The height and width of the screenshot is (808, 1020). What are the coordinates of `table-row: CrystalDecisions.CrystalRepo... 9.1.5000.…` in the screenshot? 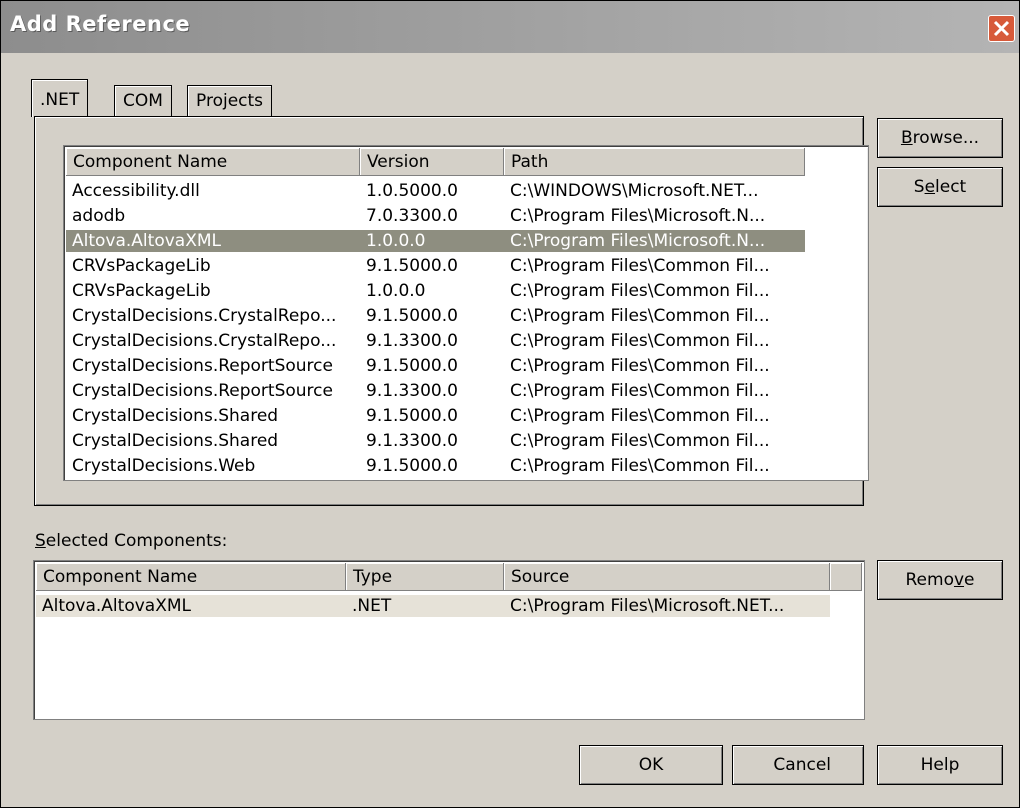 It's located at (435, 316).